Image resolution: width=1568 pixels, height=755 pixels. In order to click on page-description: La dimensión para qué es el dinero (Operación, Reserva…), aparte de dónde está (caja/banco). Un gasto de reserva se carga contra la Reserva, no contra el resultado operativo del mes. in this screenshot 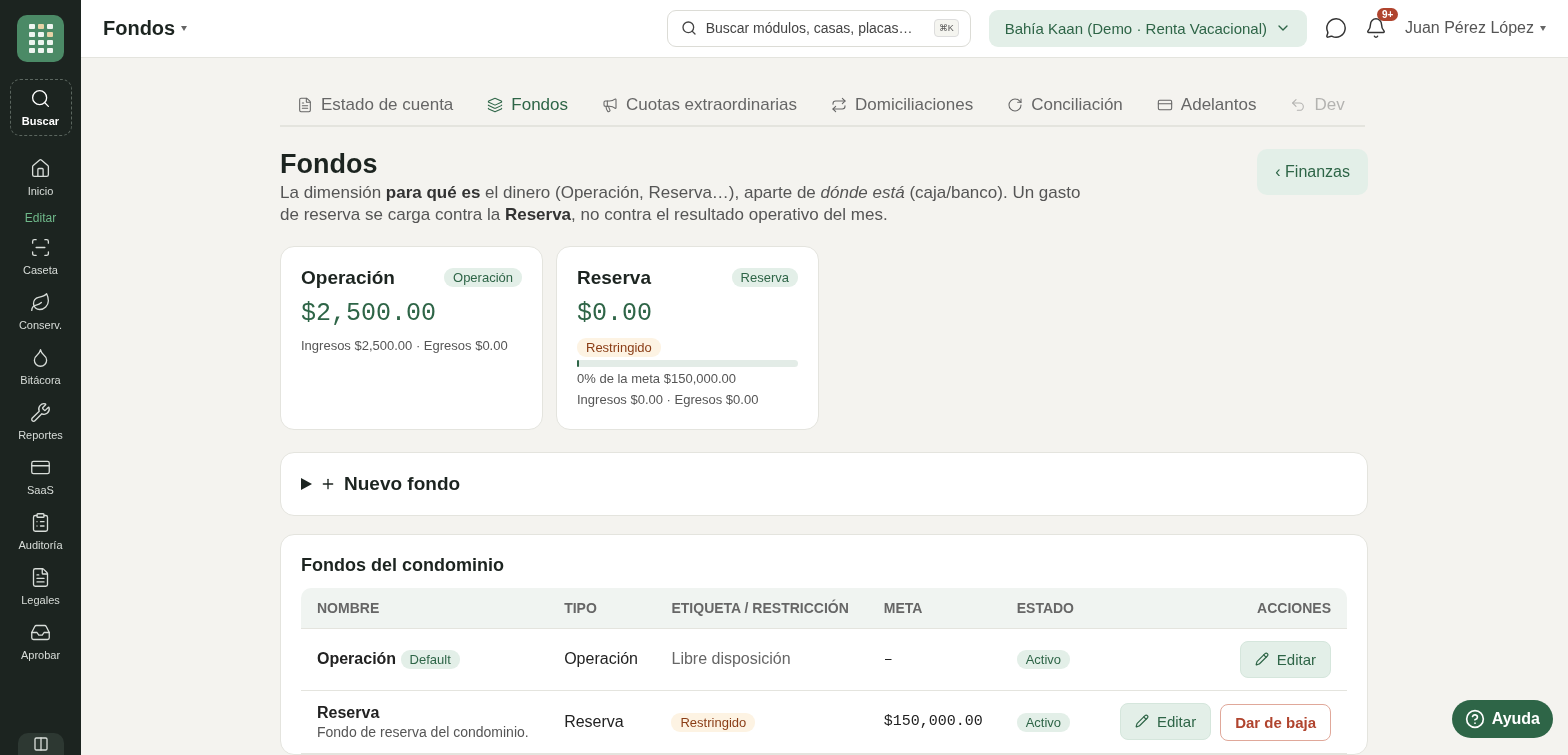, I will do `click(681, 203)`.